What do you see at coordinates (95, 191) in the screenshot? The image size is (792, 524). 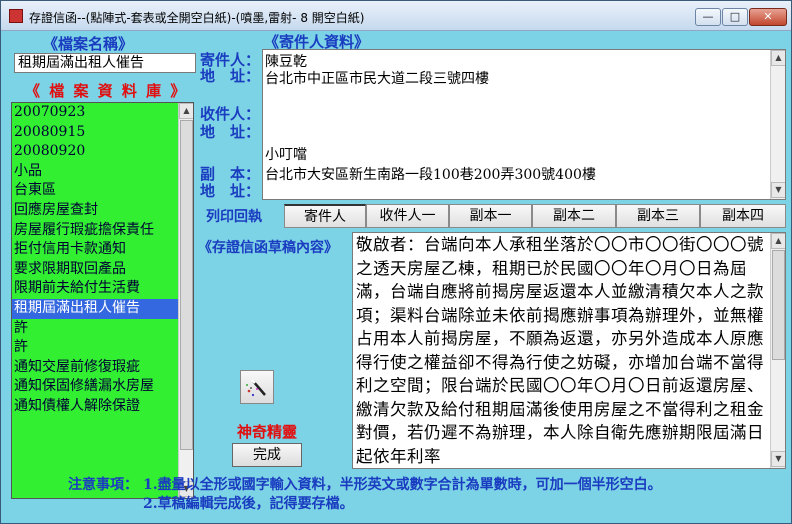 I see `list-item: 台東區` at bounding box center [95, 191].